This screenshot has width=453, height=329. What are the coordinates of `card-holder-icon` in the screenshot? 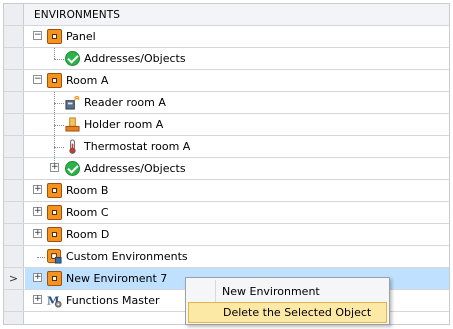 It's located at (72, 124).